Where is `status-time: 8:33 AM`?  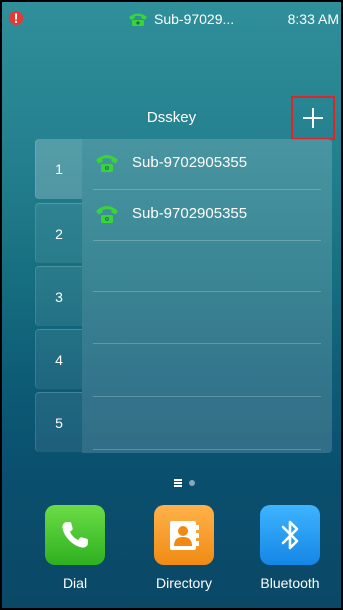 status-time: 8:33 AM is located at coordinates (313, 19).